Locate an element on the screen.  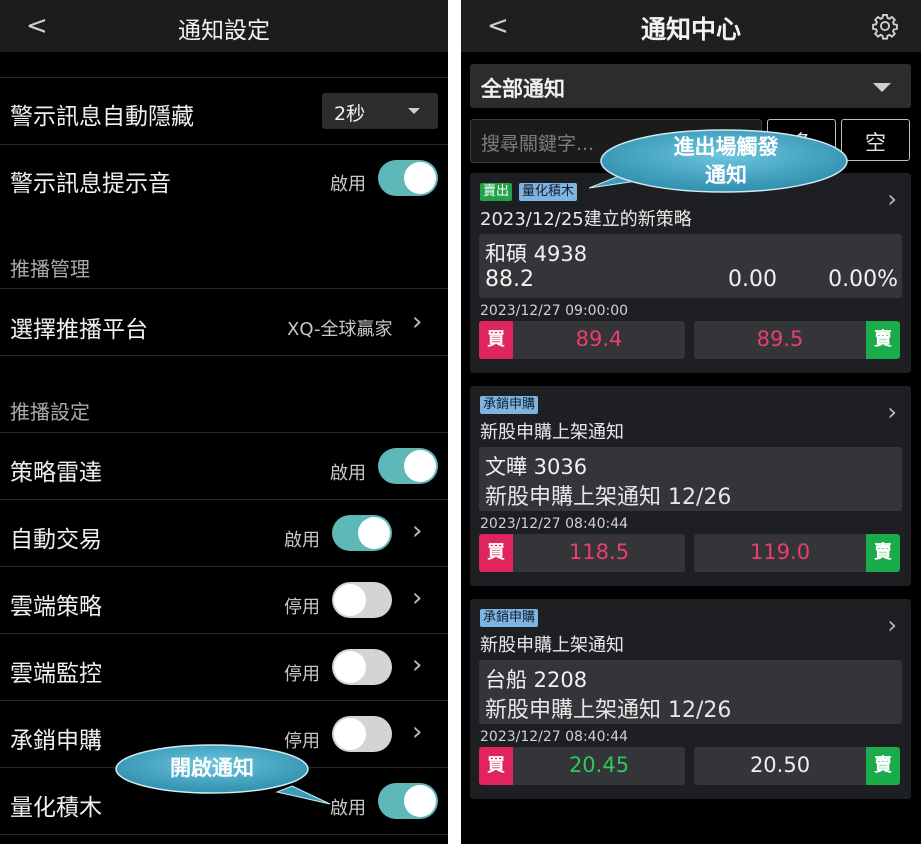
cloud-strategy-toggle is located at coordinates (362, 600).